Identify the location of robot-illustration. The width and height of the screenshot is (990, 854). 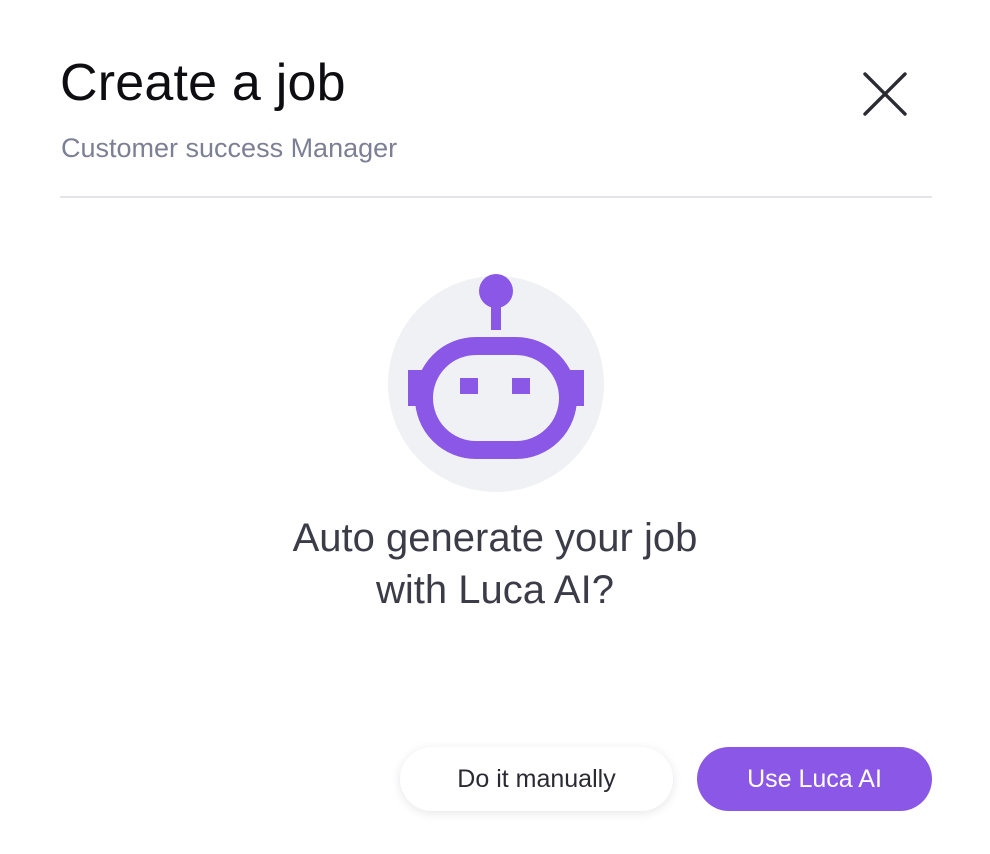
(496, 381).